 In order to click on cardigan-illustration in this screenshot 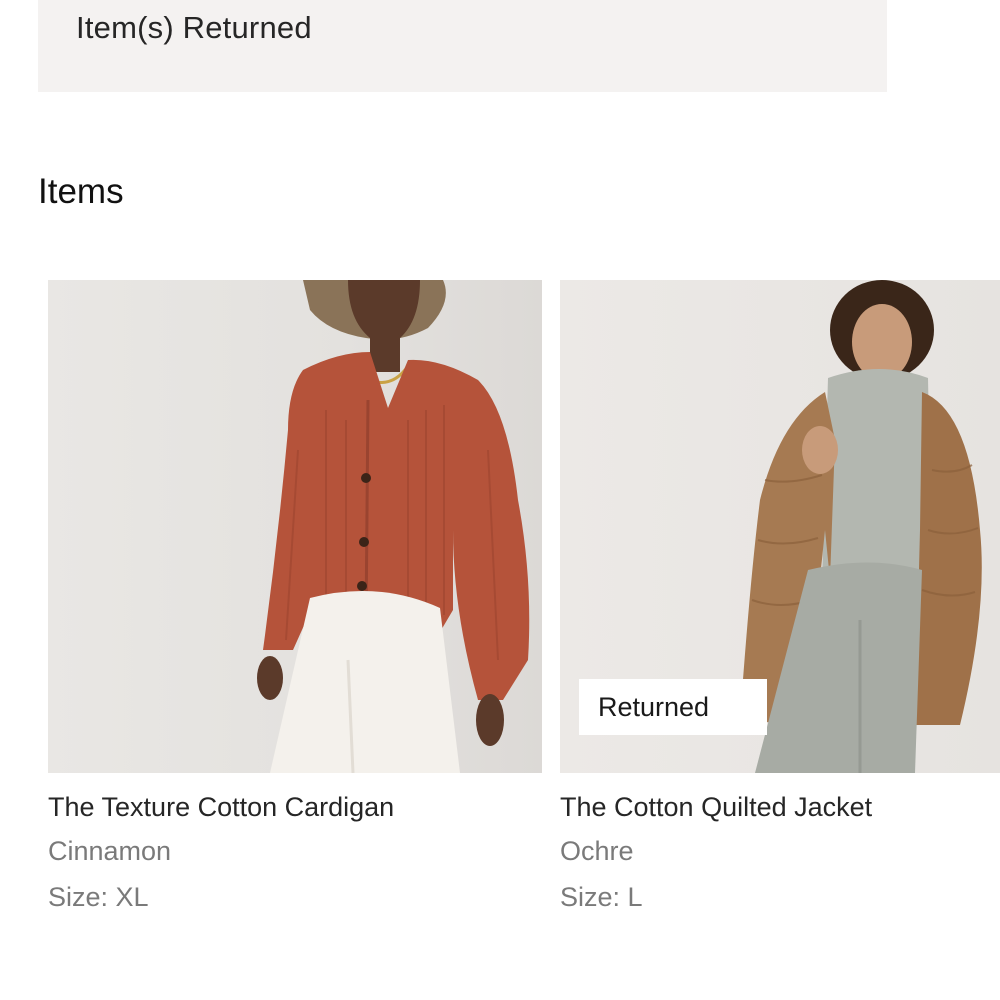, I will do `click(393, 526)`.